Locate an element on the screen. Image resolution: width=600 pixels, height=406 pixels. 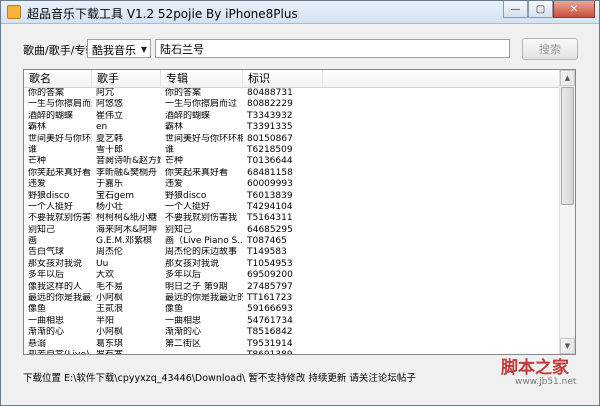
column-header-album: 专辑 is located at coordinates (202, 78).